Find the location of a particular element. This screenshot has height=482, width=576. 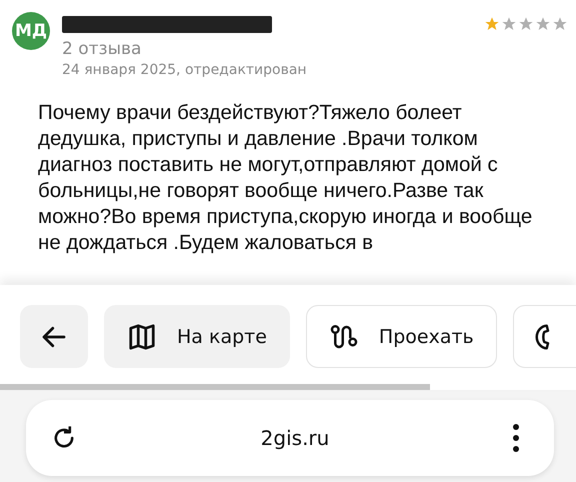

map-icon is located at coordinates (142, 337).